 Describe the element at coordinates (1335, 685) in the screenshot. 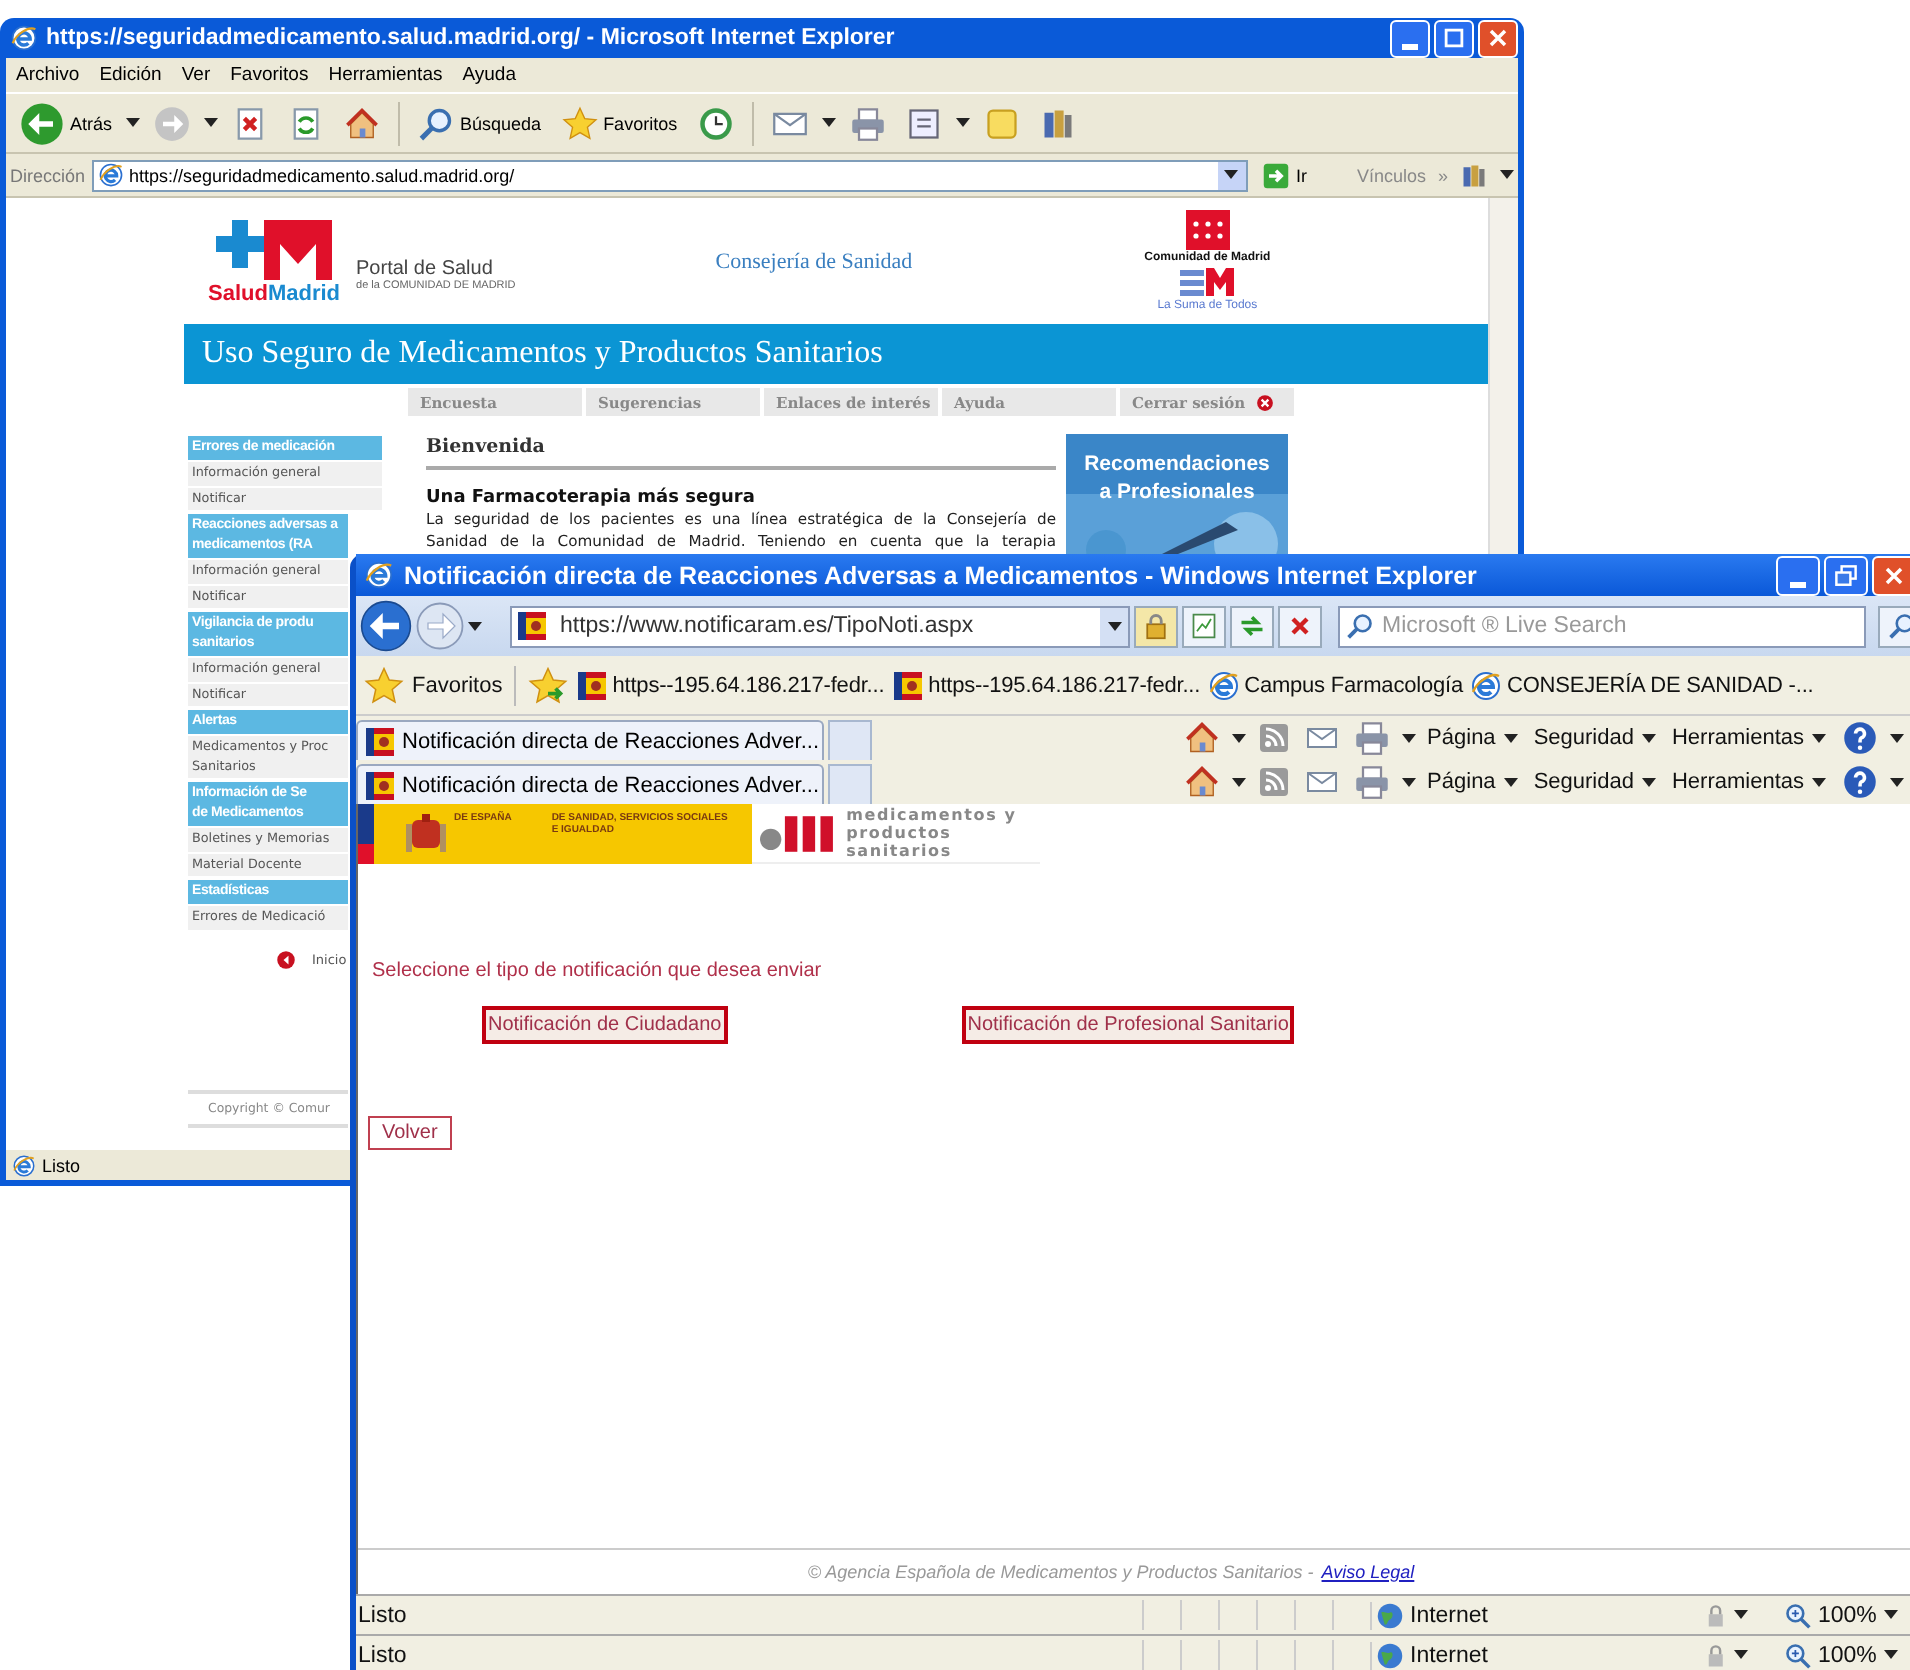

I see `favorite-link: Campus Farmacología` at that location.